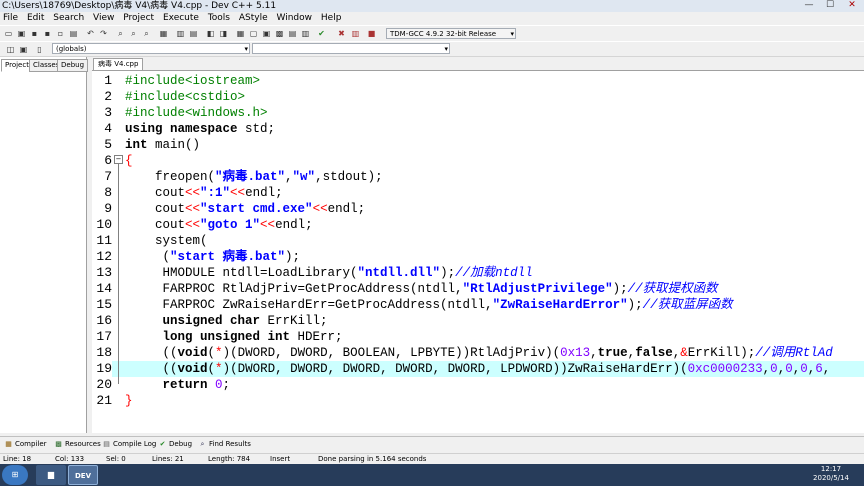 The height and width of the screenshot is (486, 864). I want to click on code-line: {, so click(129, 161).